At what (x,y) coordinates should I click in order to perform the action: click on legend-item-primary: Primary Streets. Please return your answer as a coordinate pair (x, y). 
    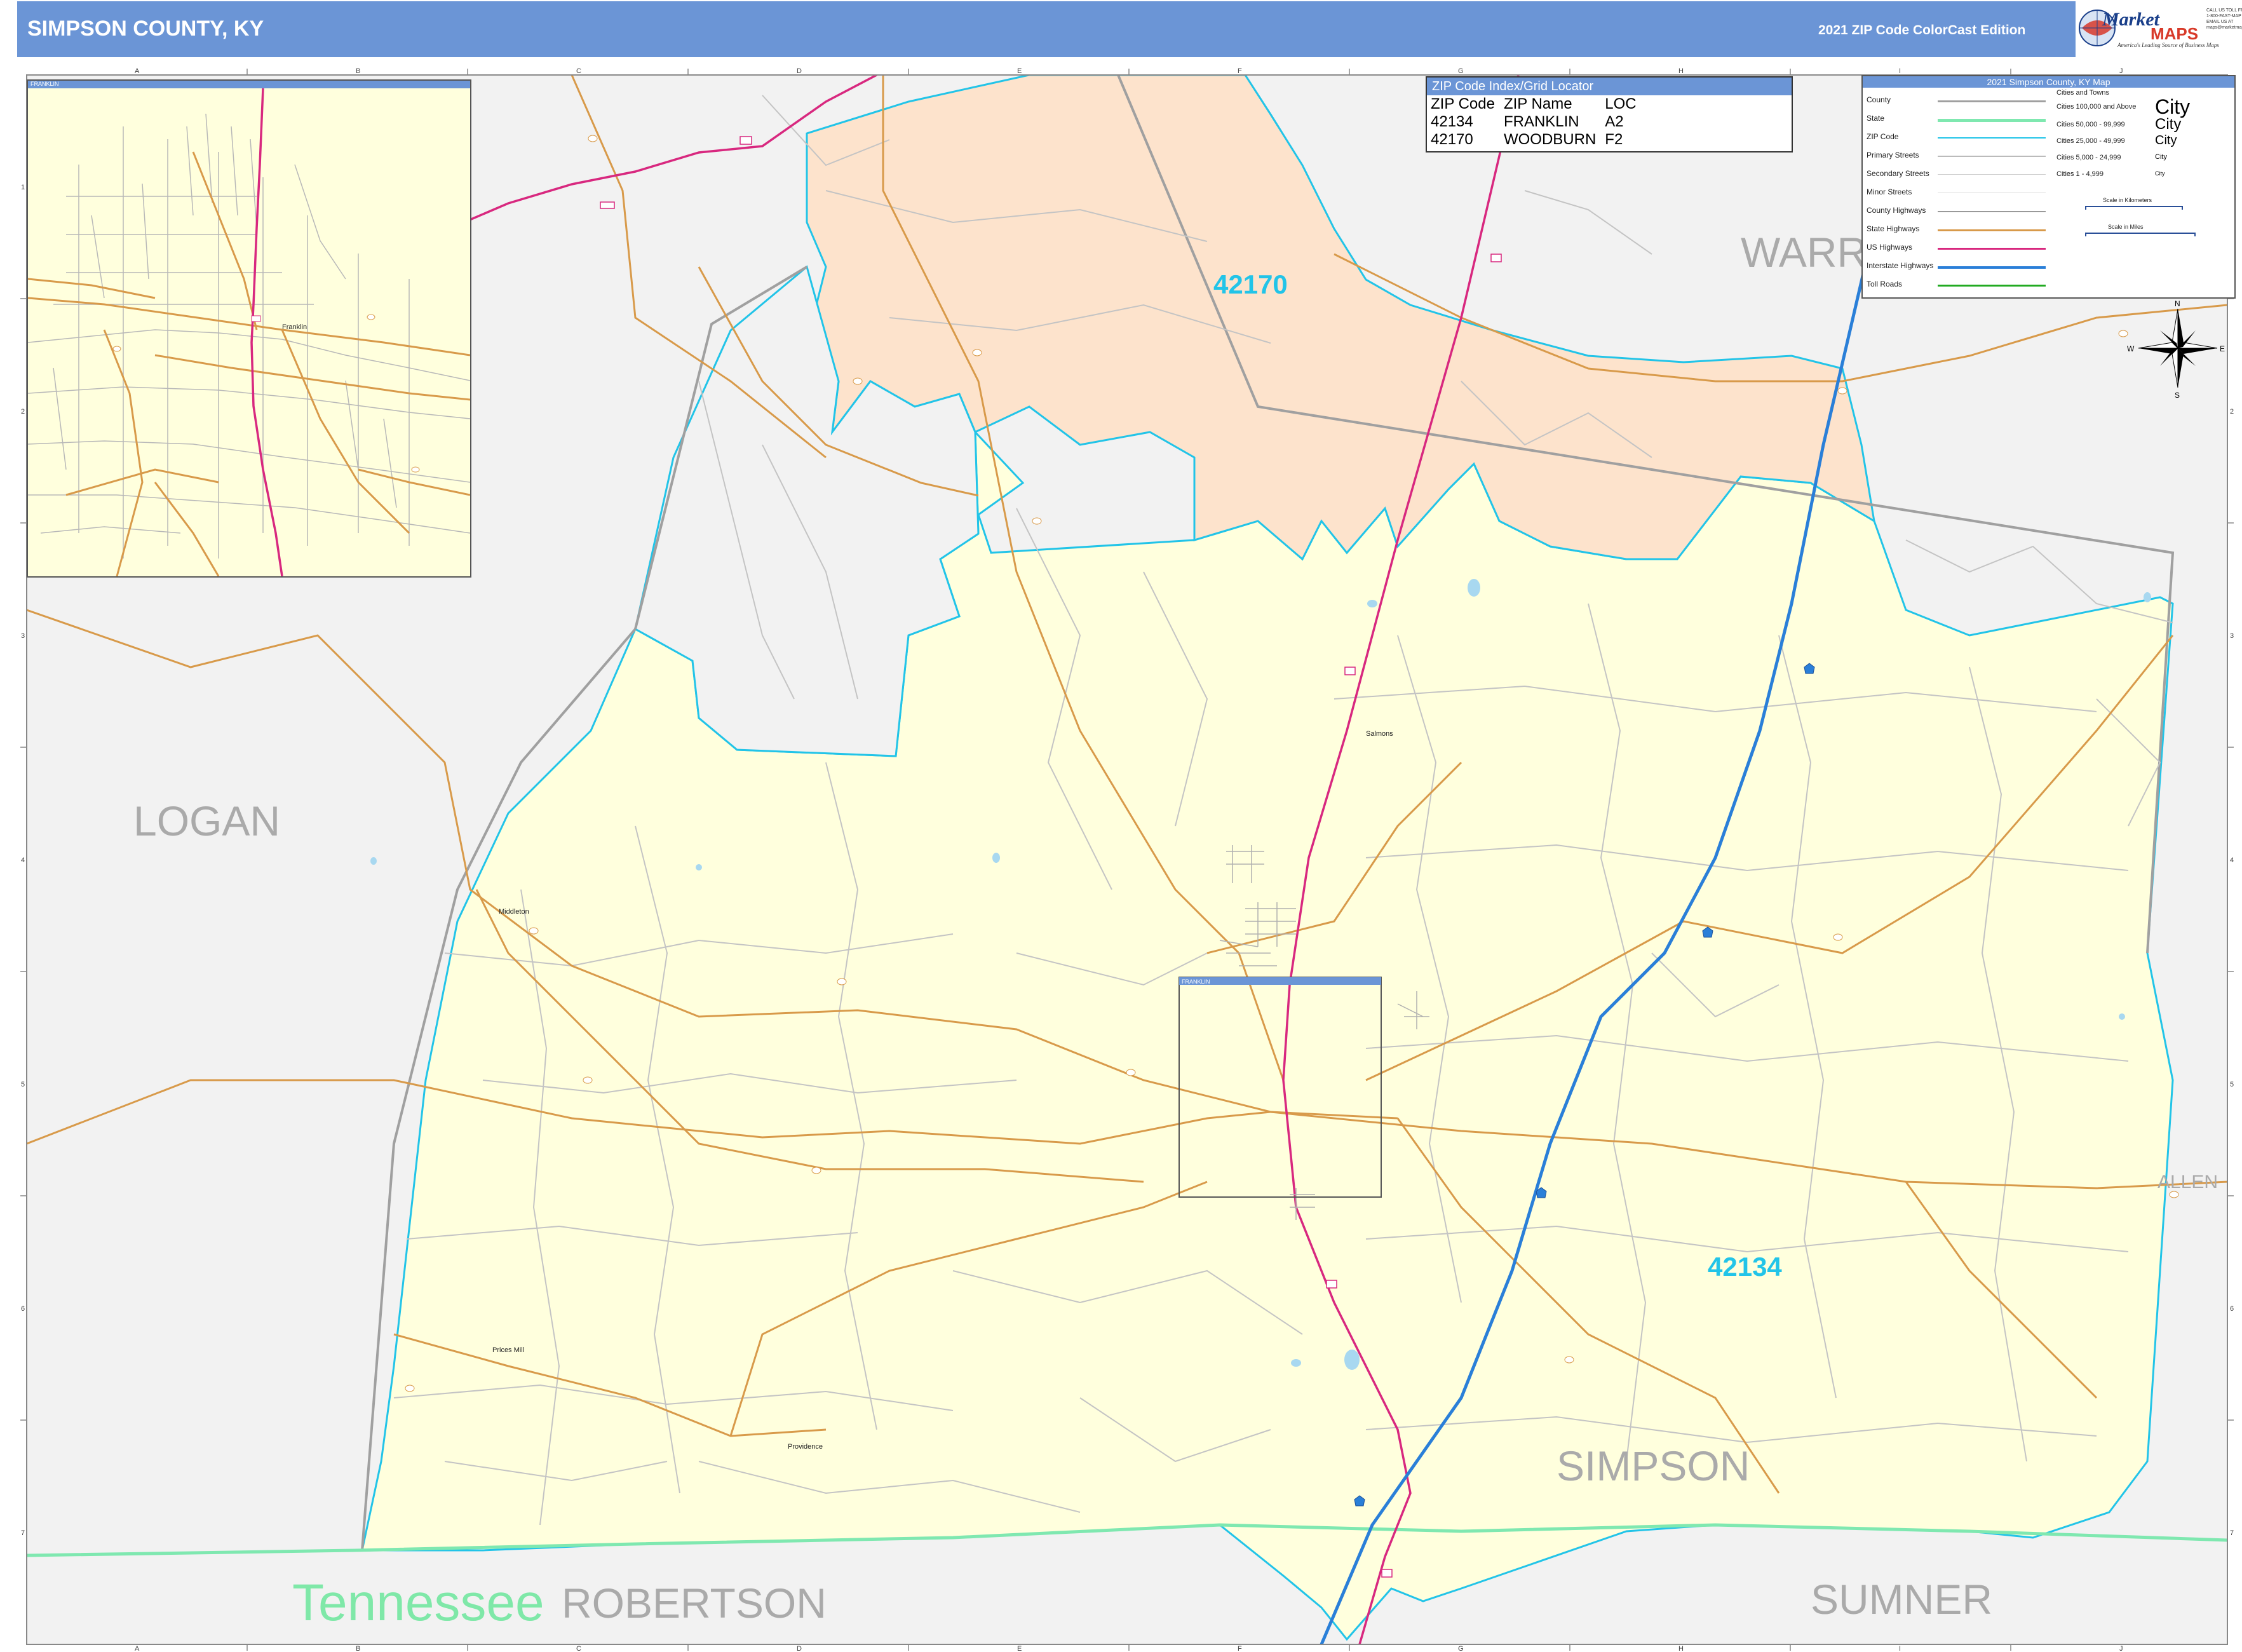
    Looking at the image, I should click on (1893, 155).